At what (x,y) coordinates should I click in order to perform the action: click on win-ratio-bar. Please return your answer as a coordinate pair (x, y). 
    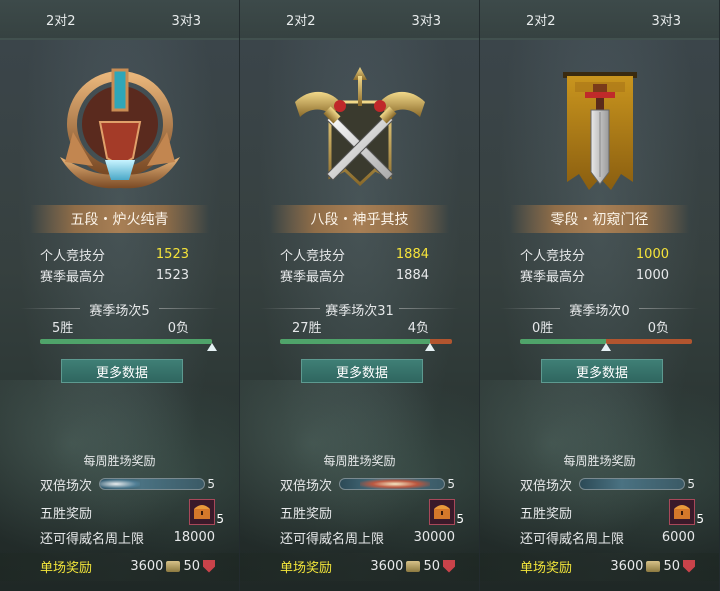
    Looking at the image, I should click on (126, 341).